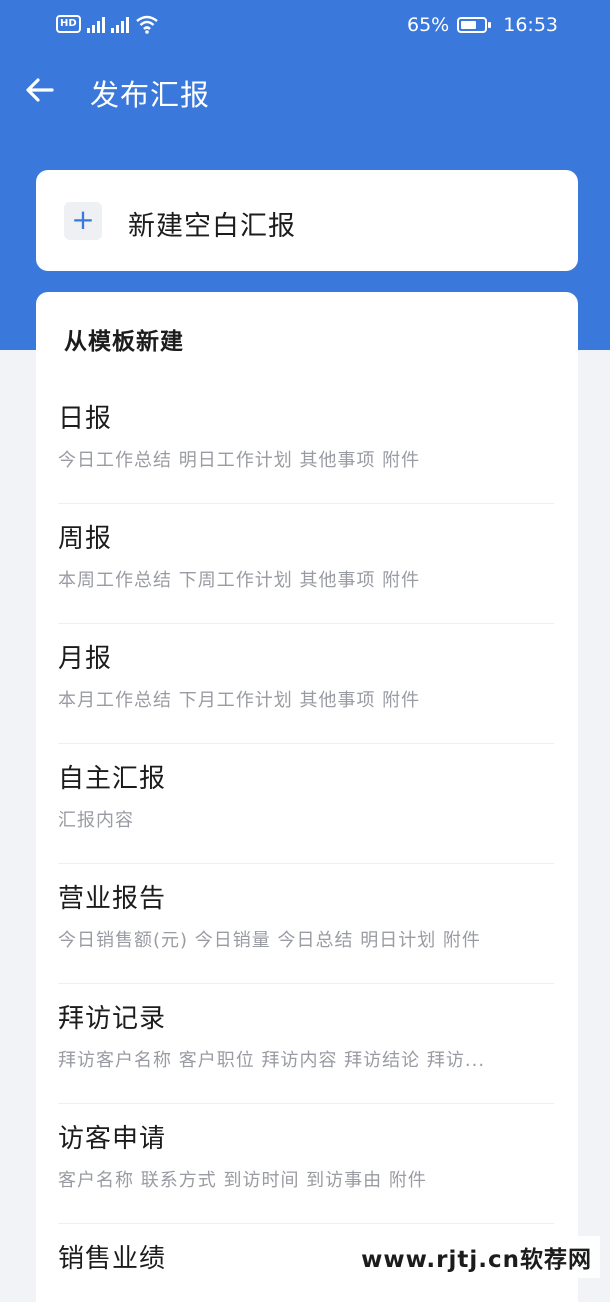 The width and height of the screenshot is (610, 1302). What do you see at coordinates (239, 700) in the screenshot?
I see `template-desc: 本月工作总结 下月工作计划 其他事项 附件` at bounding box center [239, 700].